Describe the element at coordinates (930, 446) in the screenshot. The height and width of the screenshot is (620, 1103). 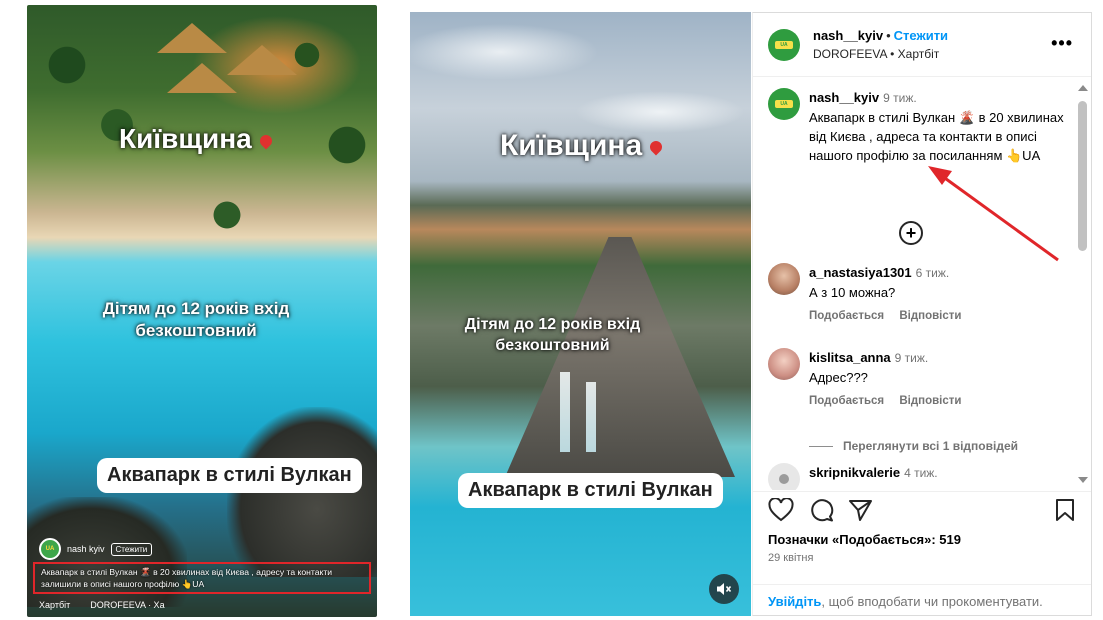
I see `view-replies-label: Переглянути всі 1 відповідей` at that location.